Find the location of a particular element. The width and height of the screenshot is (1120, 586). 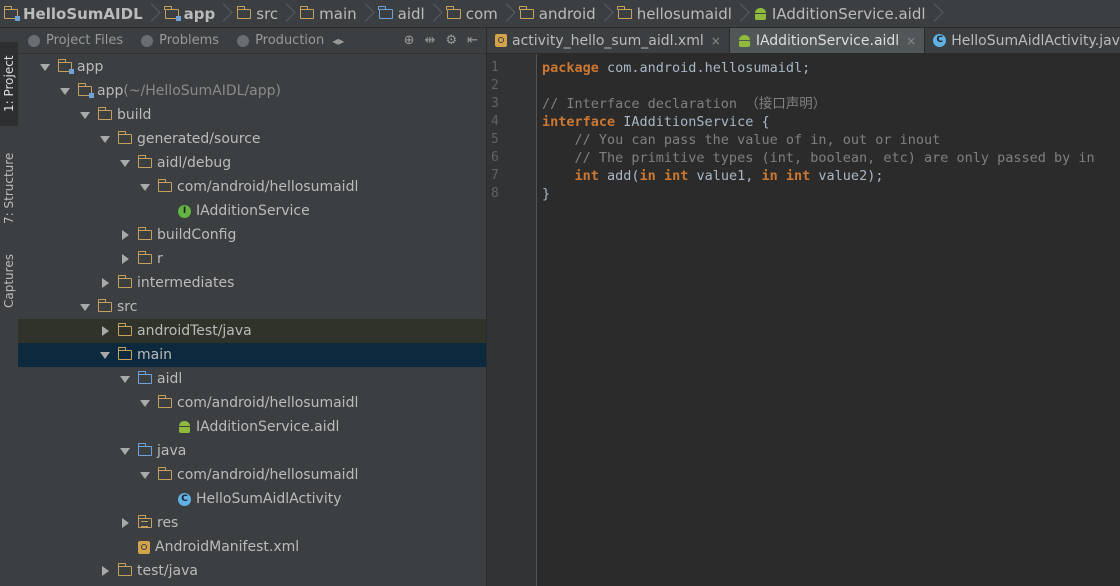

captures-tool-tab: Captures is located at coordinates (9, 281).